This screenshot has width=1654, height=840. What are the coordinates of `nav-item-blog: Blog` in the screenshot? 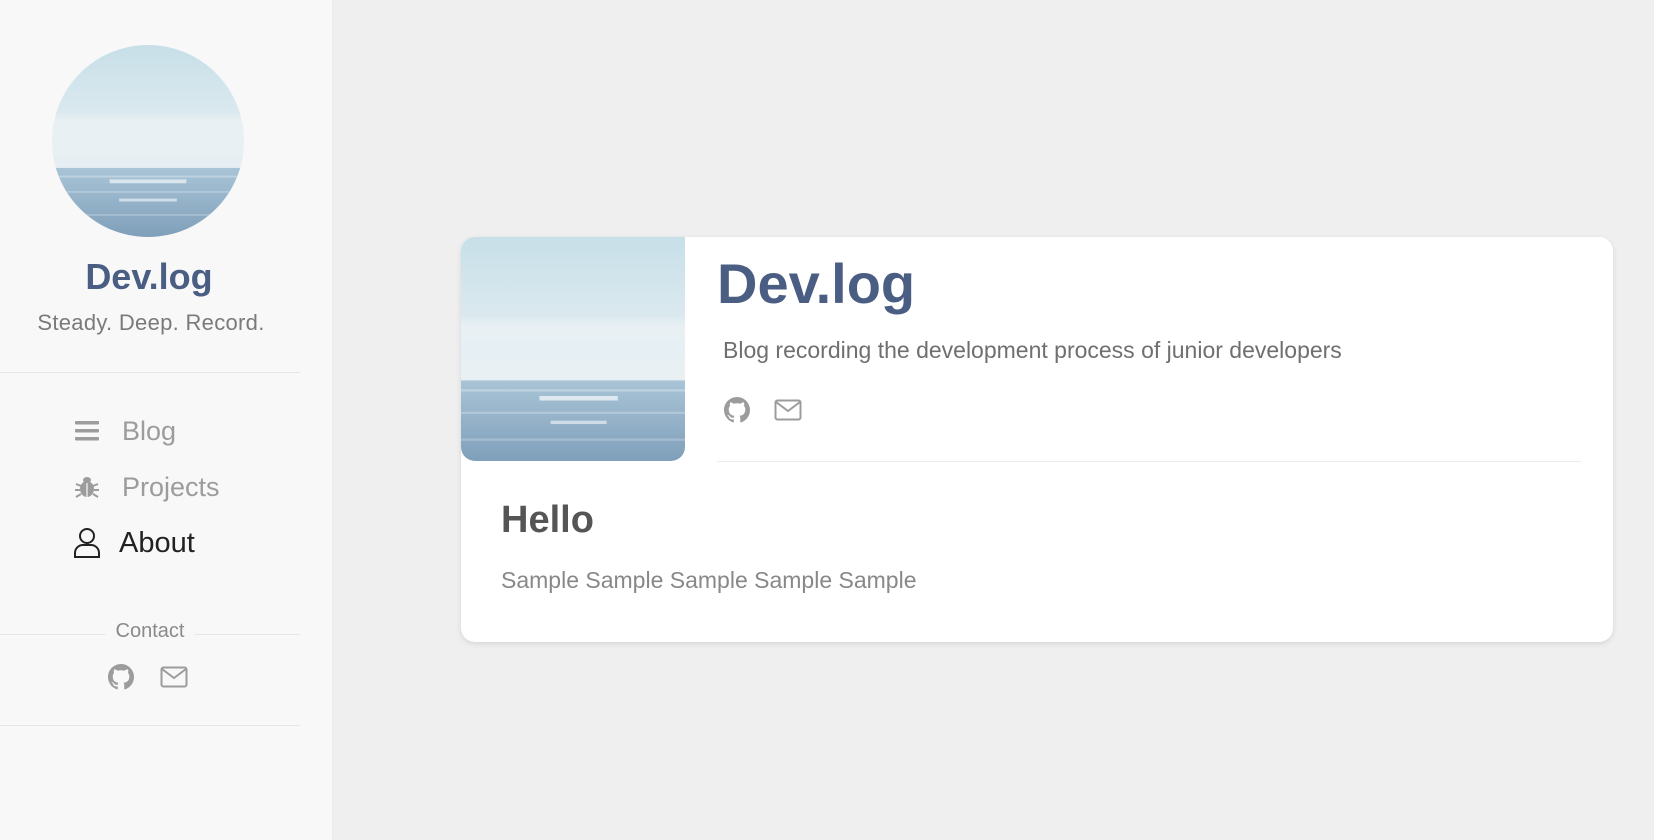 It's located at (124, 431).